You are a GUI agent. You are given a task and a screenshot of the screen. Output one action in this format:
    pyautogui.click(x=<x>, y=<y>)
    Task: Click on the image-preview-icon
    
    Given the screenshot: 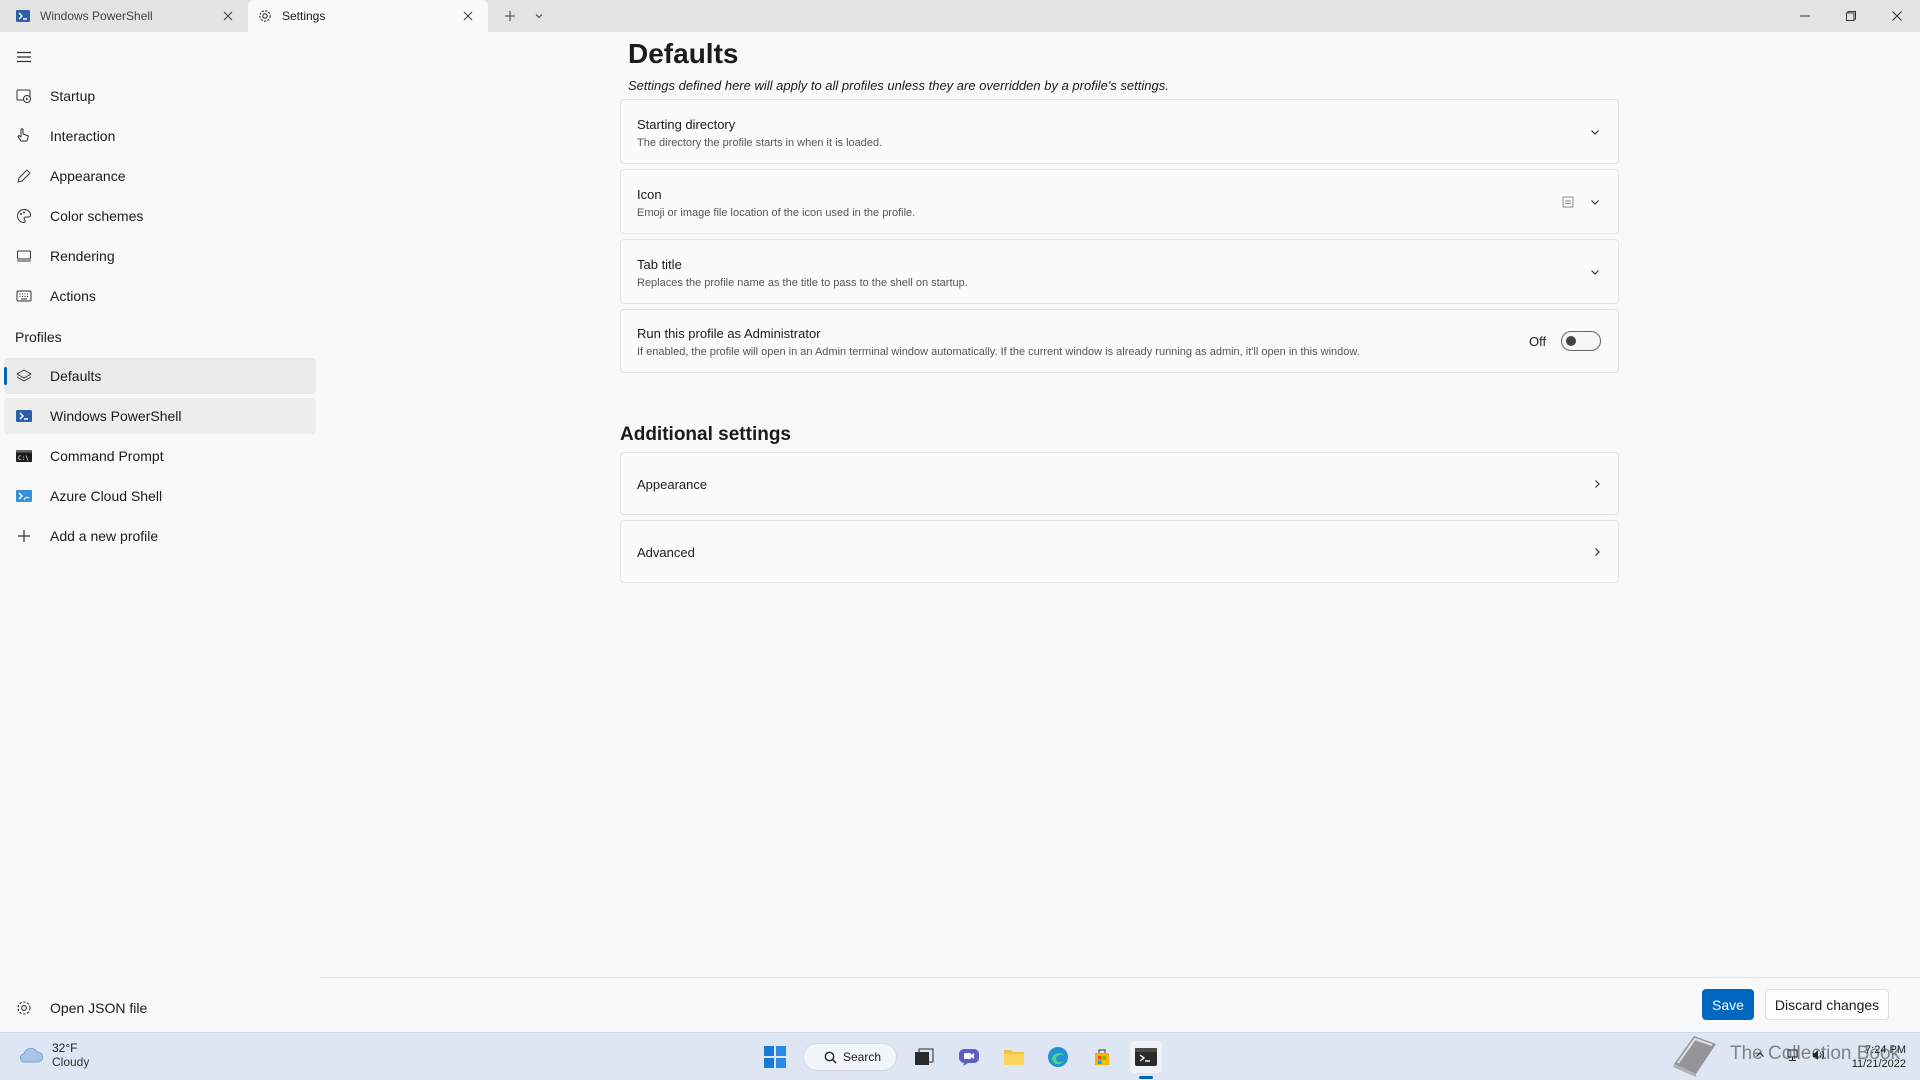 What is the action you would take?
    pyautogui.click(x=1568, y=202)
    